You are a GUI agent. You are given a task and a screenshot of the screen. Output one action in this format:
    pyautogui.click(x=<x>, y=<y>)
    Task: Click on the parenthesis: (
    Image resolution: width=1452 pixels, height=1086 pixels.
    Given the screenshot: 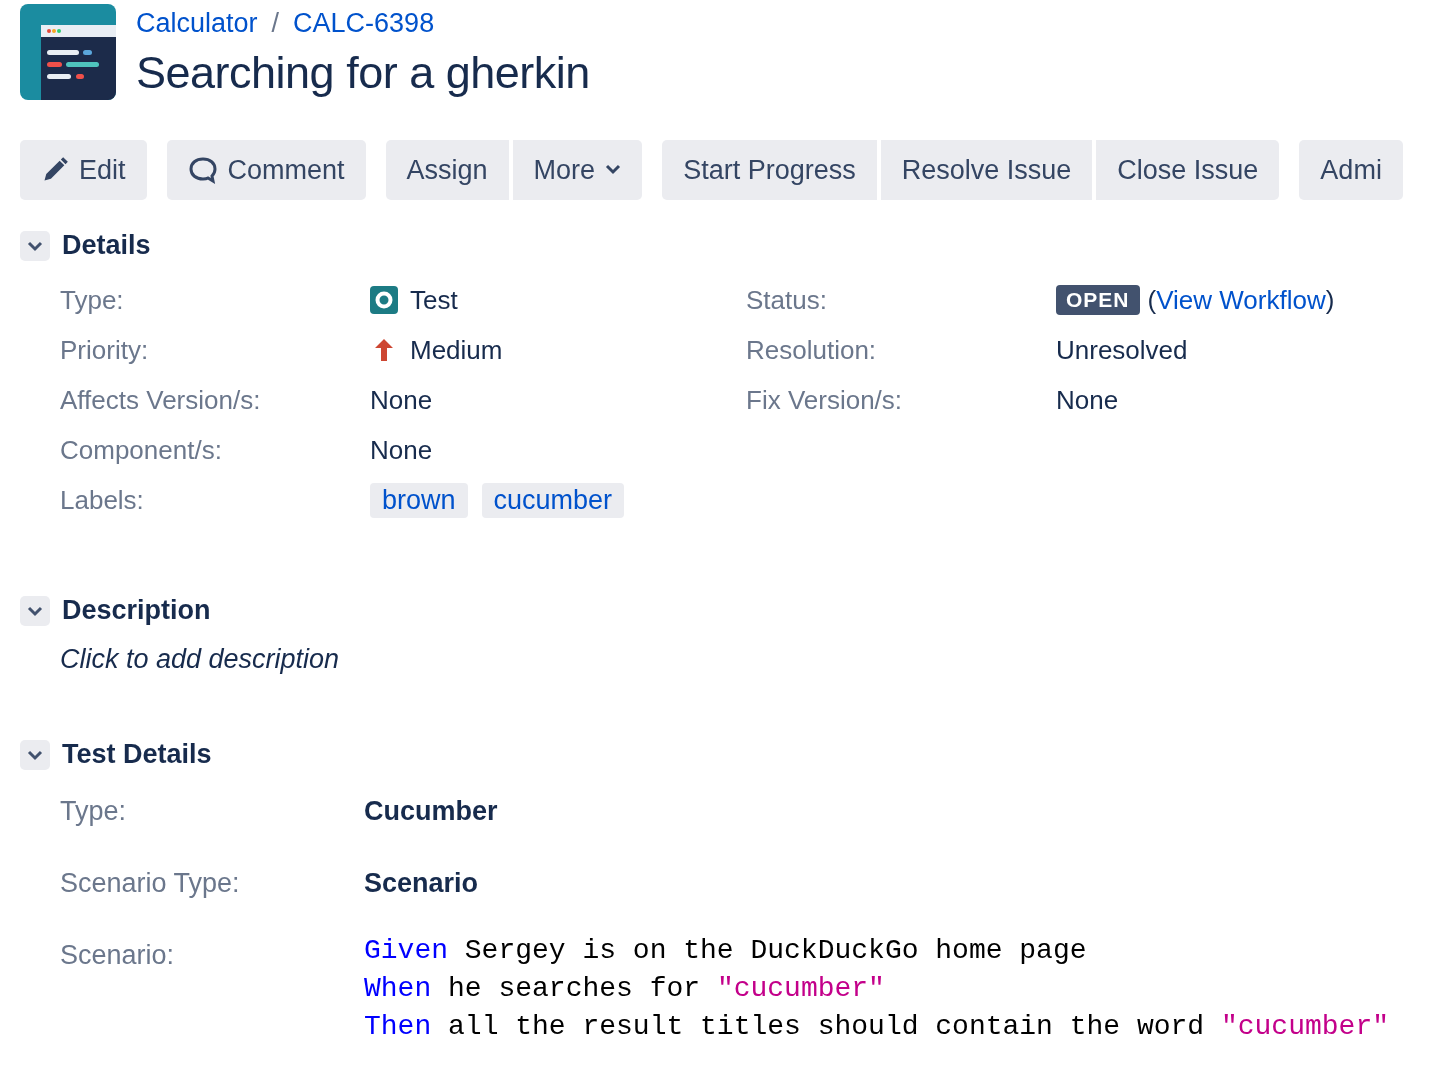 What is the action you would take?
    pyautogui.click(x=1152, y=300)
    